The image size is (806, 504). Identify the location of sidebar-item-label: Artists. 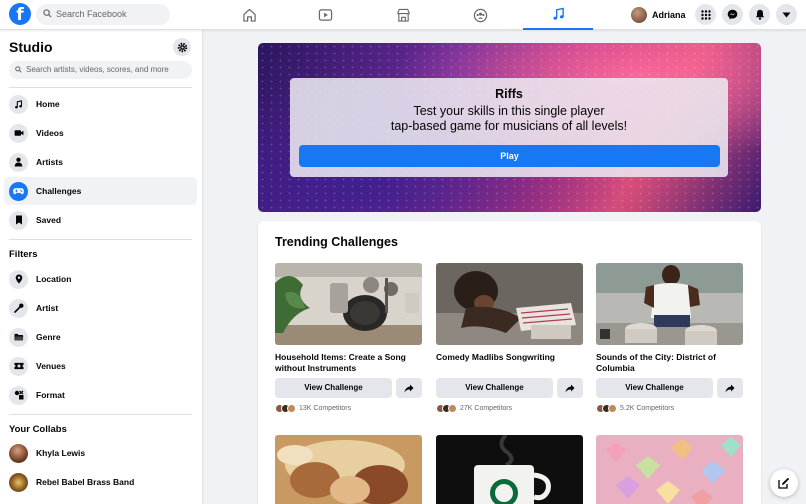
(49, 162).